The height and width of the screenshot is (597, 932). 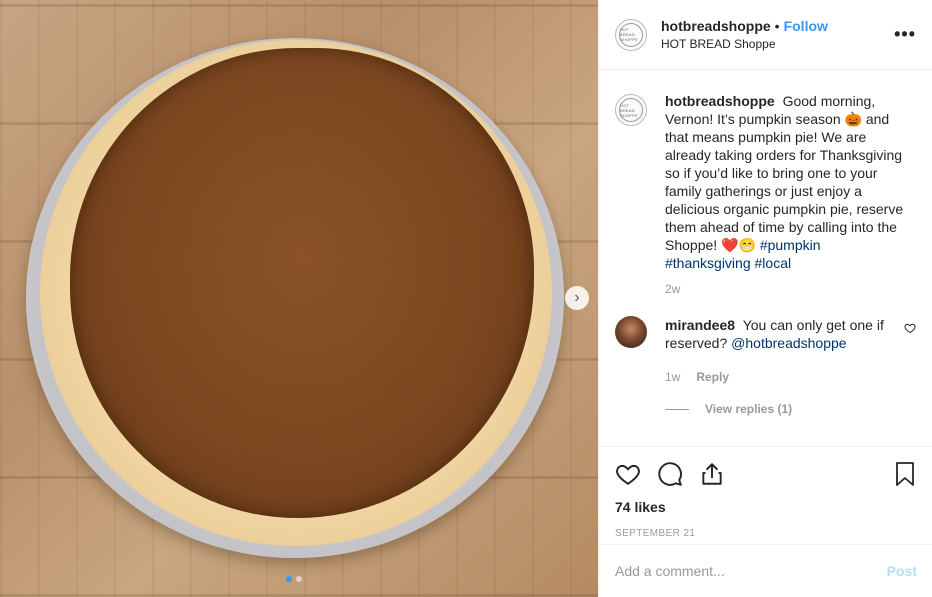 What do you see at coordinates (766, 533) in the screenshot?
I see `post-date: SEPTEMBER 21` at bounding box center [766, 533].